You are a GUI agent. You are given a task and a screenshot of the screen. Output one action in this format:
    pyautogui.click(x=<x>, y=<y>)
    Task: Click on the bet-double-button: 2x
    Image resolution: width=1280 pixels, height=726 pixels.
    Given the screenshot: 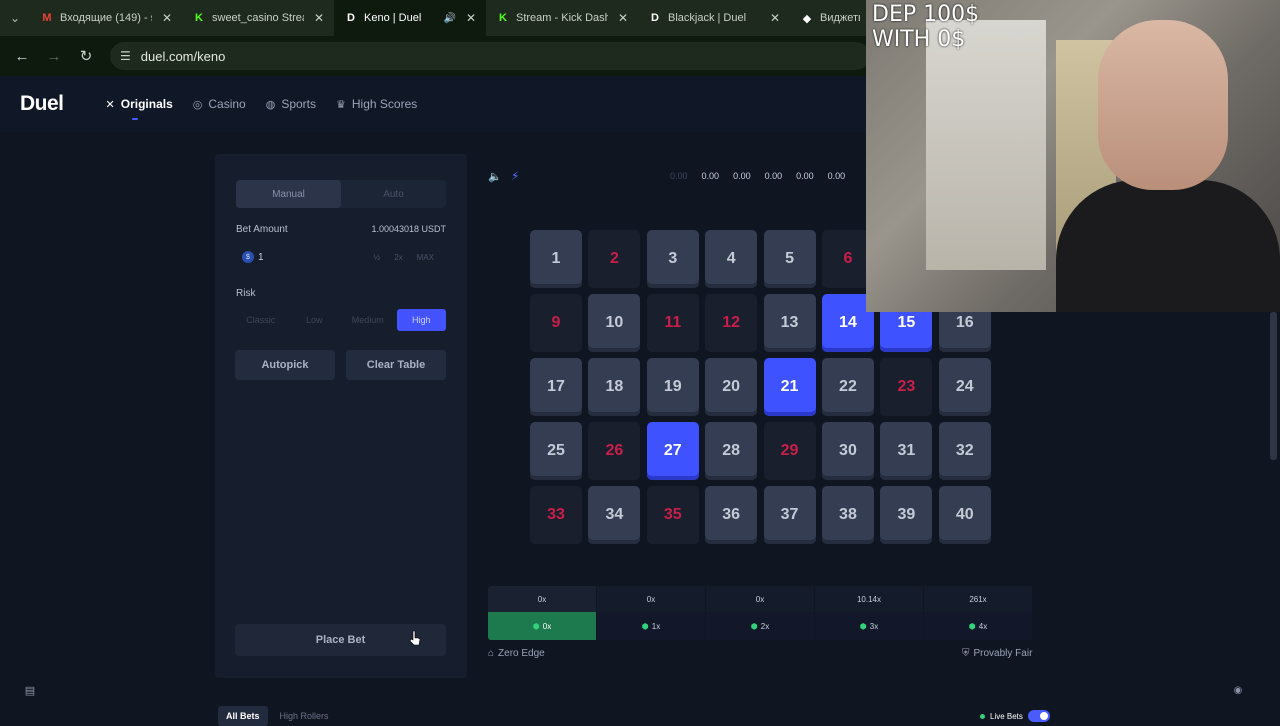 What is the action you would take?
    pyautogui.click(x=398, y=257)
    